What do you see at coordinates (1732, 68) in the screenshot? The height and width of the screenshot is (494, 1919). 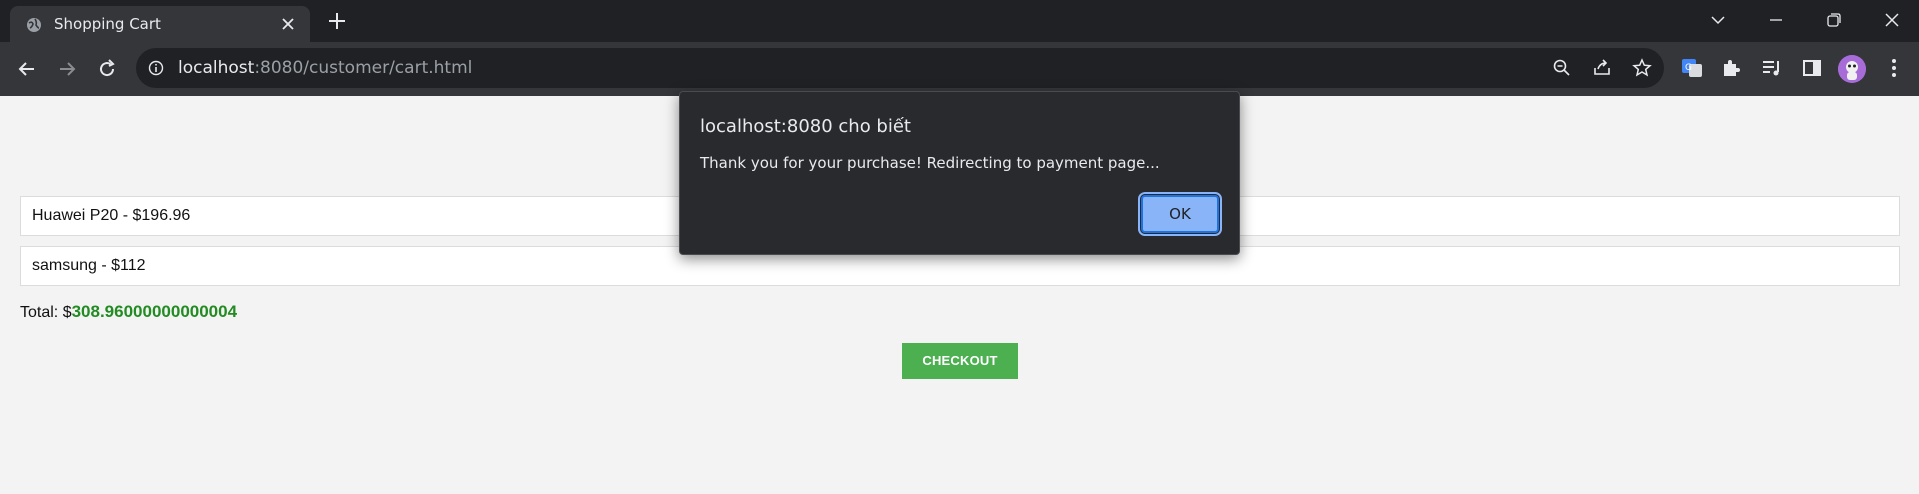 I see `puzzle-icon` at bounding box center [1732, 68].